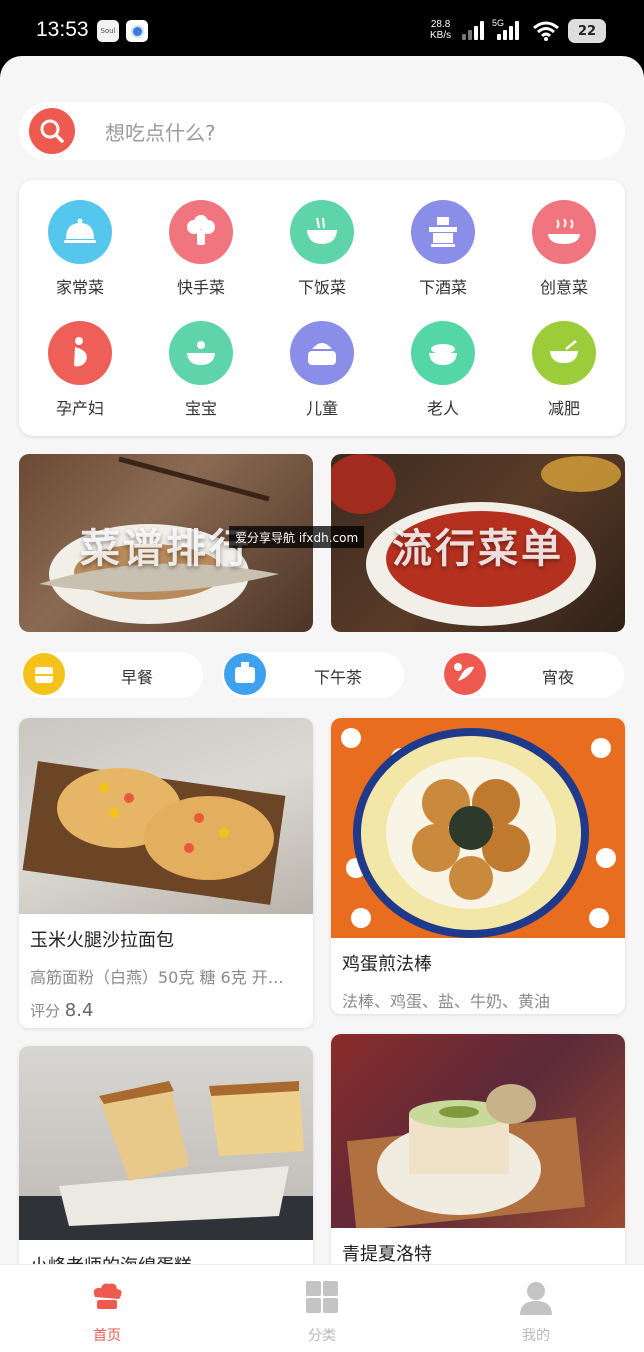 The height and width of the screenshot is (1352, 644). Describe the element at coordinates (440, 24) in the screenshot. I see `network-speed-value: 28.8` at that location.